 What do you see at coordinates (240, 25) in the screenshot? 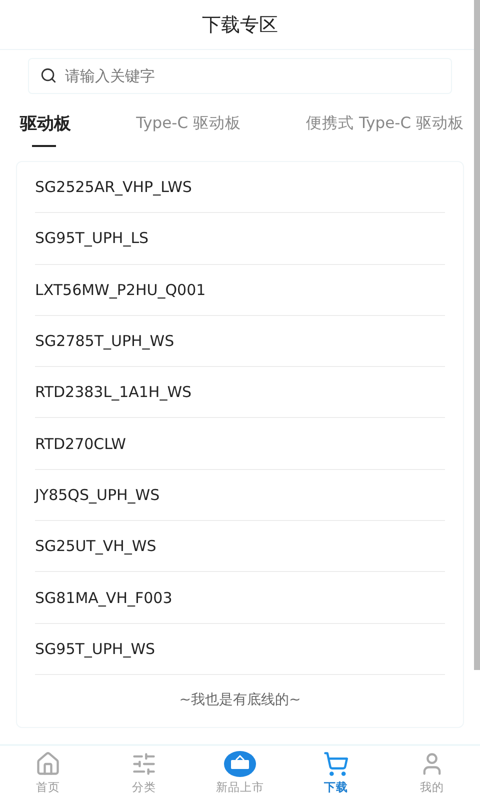
I see `page-title: 下载专区` at bounding box center [240, 25].